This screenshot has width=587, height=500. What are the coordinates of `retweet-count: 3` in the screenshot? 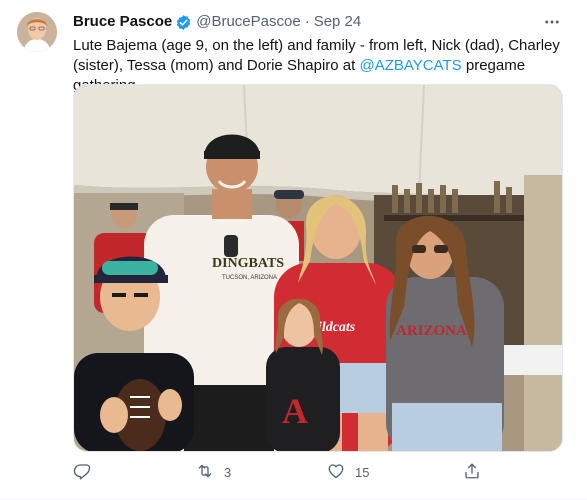 It's located at (228, 472).